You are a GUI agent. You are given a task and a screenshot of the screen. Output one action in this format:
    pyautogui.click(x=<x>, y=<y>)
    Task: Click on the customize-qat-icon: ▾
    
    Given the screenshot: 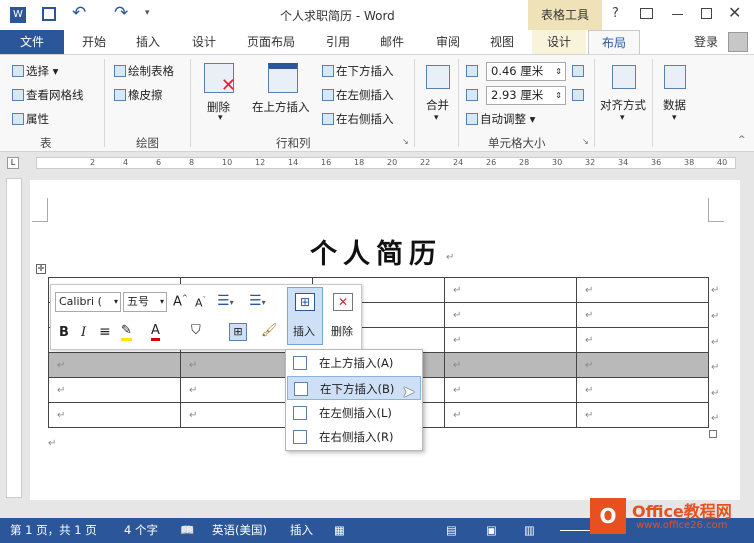 What is the action you would take?
    pyautogui.click(x=147, y=13)
    